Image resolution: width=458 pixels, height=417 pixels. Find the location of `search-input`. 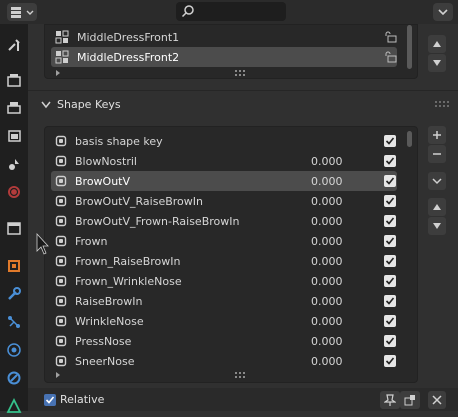

search-input is located at coordinates (231, 11).